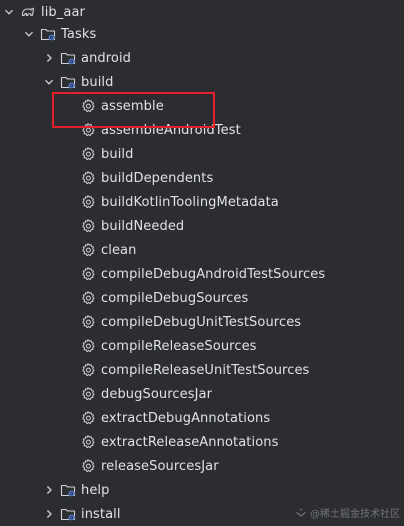 The image size is (404, 526). Describe the element at coordinates (132, 106) in the screenshot. I see `task-label: assemble` at that location.